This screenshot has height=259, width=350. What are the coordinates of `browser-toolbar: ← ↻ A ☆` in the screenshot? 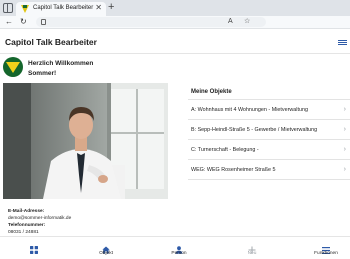 It's located at (175, 22).